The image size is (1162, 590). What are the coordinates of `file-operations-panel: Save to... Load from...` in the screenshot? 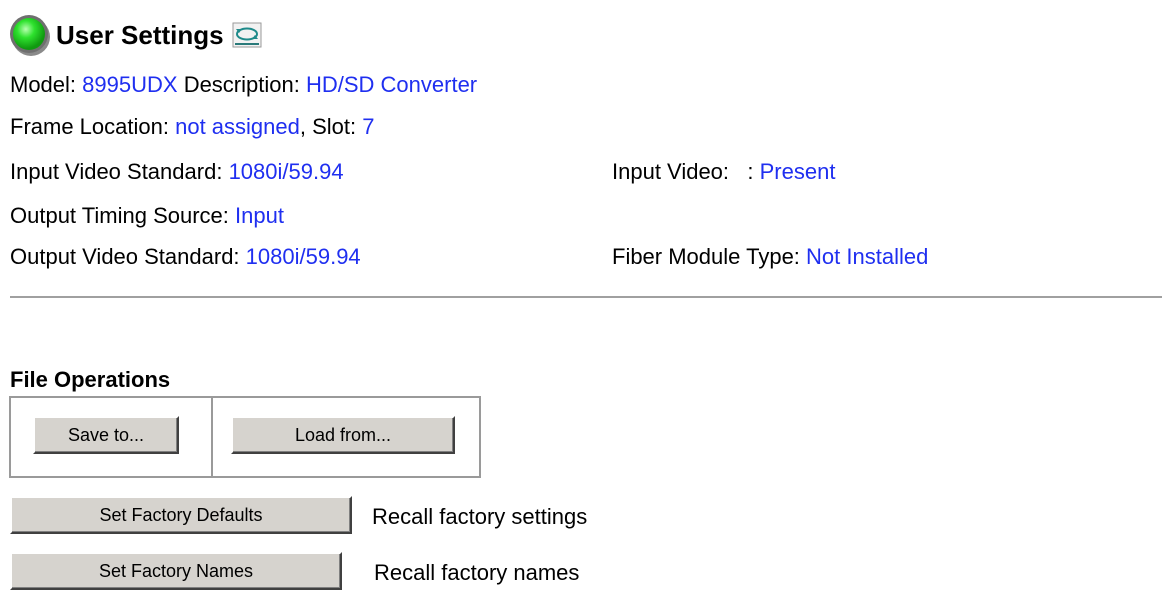 It's located at (245, 437).